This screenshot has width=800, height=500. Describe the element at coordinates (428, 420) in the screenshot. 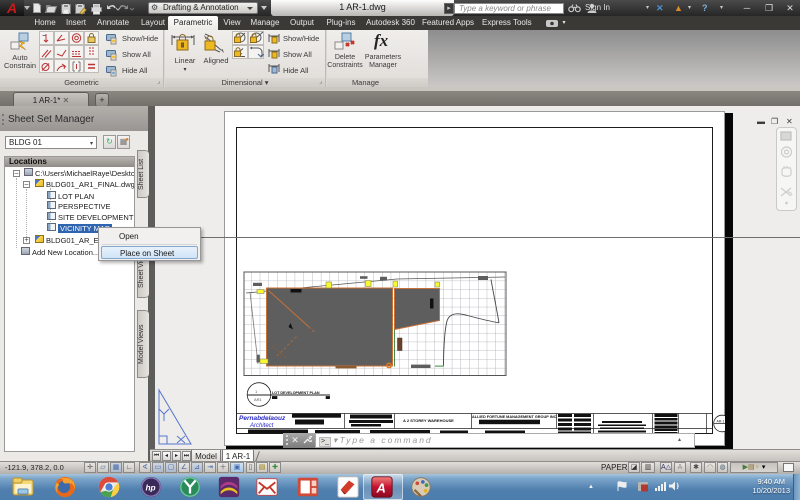

I see `svg-text: A 2 STOREY WAREHOUSE` at that location.